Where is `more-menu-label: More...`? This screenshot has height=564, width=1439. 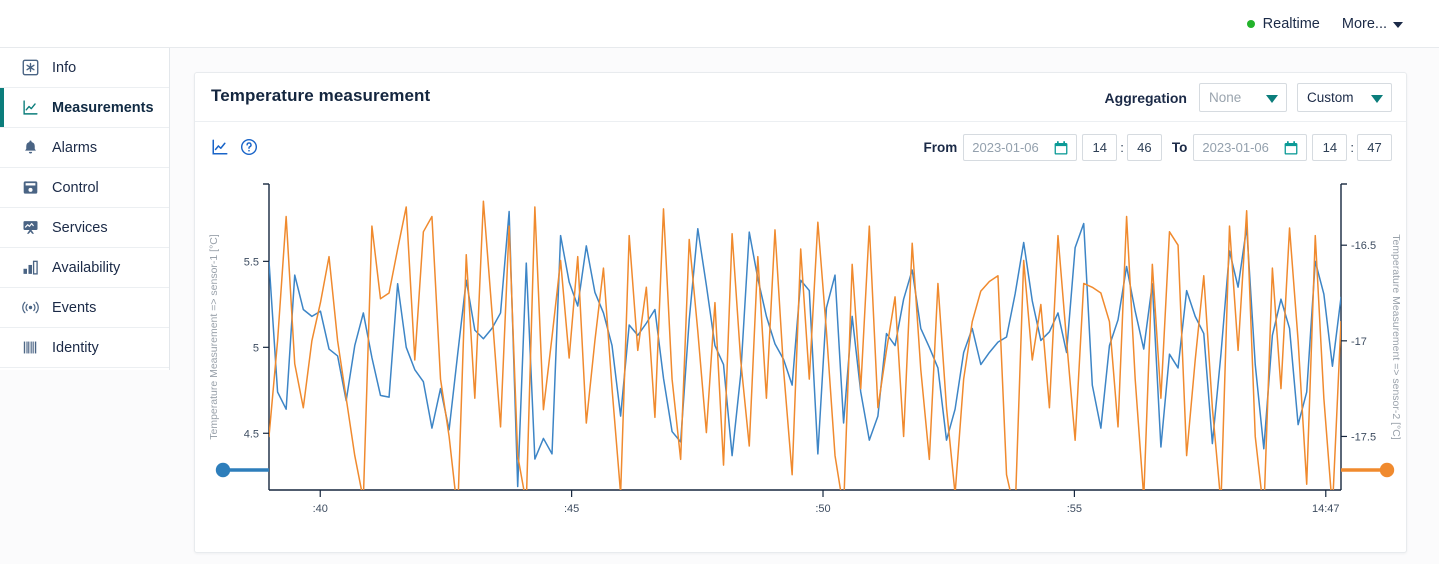 more-menu-label: More... is located at coordinates (1364, 23).